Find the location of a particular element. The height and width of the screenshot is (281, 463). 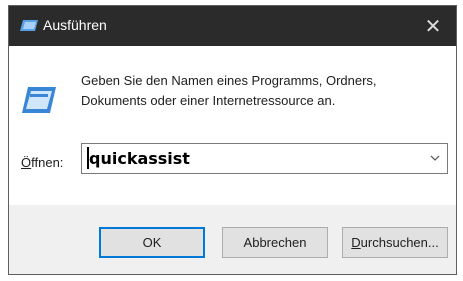

title-bar: Ausführen ✕ is located at coordinates (232, 26).